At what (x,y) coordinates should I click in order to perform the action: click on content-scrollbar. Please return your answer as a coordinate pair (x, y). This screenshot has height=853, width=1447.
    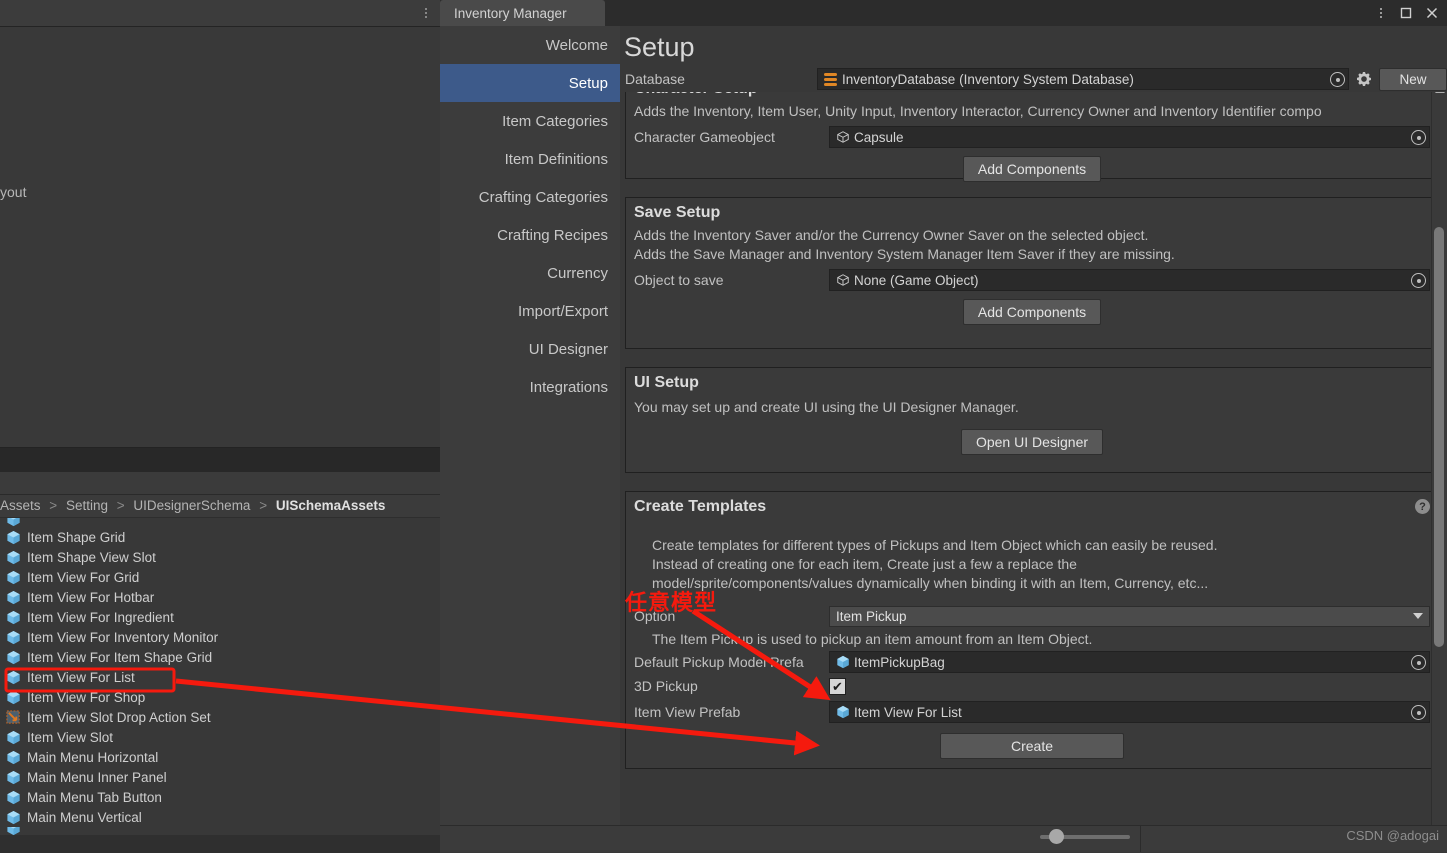
    Looking at the image, I should click on (1439, 467).